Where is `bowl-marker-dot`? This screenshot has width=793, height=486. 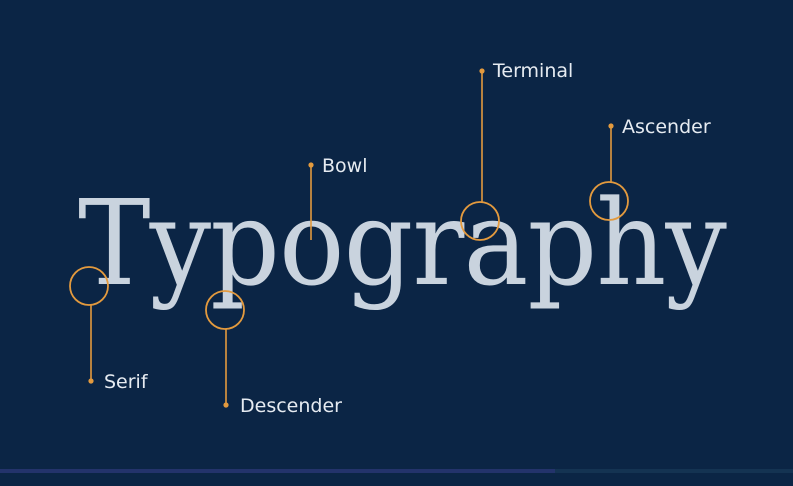
bowl-marker-dot is located at coordinates (311, 165).